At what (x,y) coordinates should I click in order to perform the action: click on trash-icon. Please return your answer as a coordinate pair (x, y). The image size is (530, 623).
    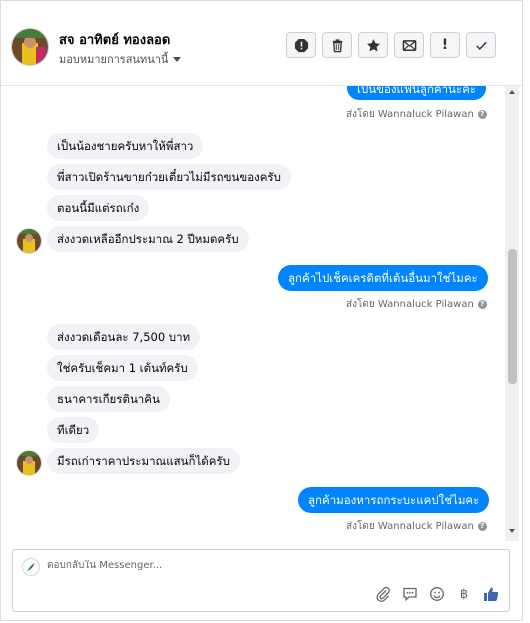
    Looking at the image, I should click on (337, 45).